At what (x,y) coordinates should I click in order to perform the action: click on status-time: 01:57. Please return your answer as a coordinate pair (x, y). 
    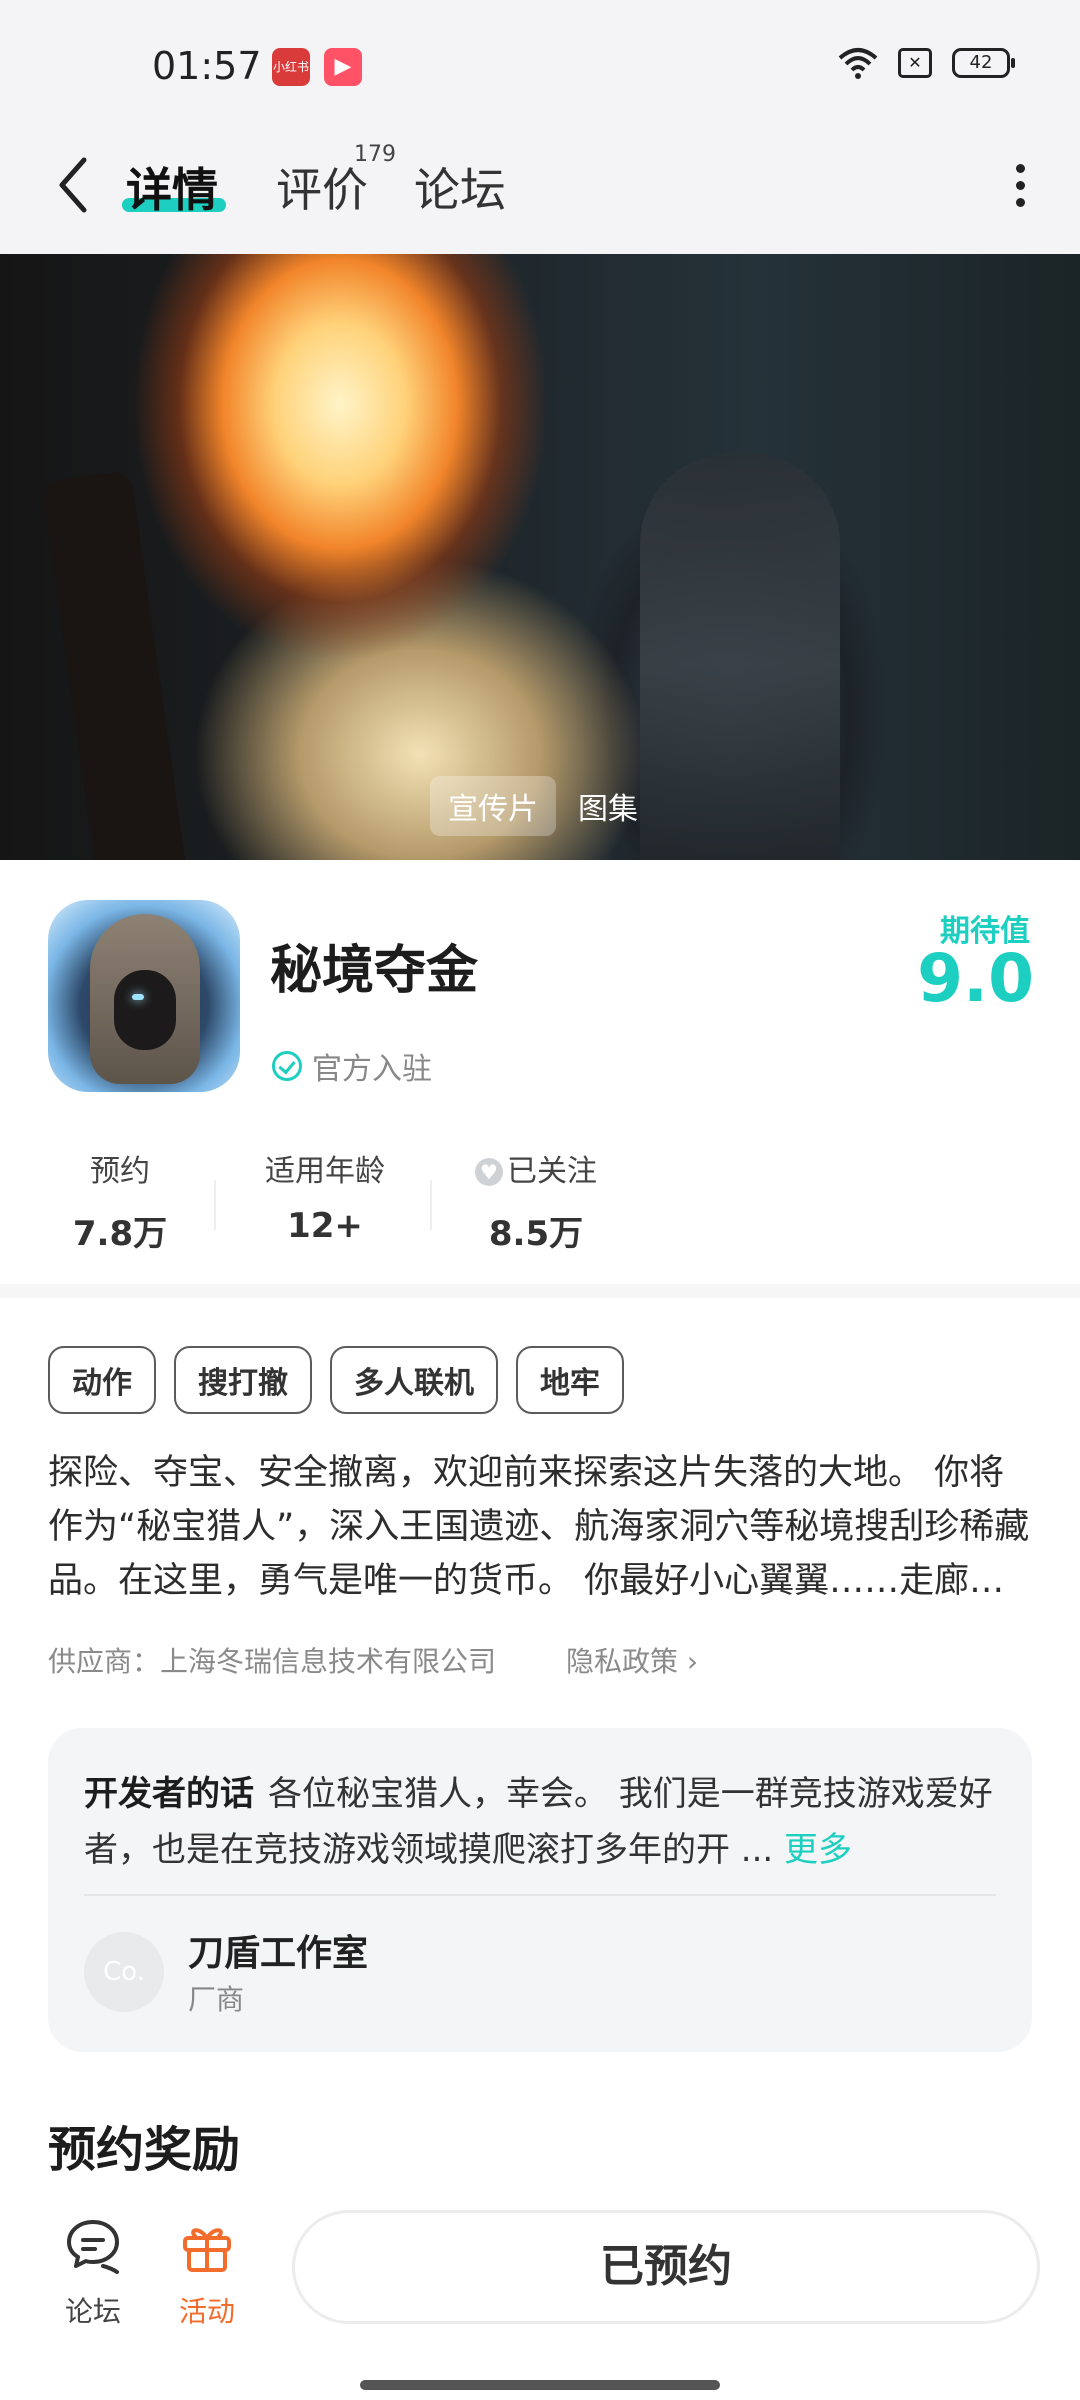
    Looking at the image, I should click on (207, 66).